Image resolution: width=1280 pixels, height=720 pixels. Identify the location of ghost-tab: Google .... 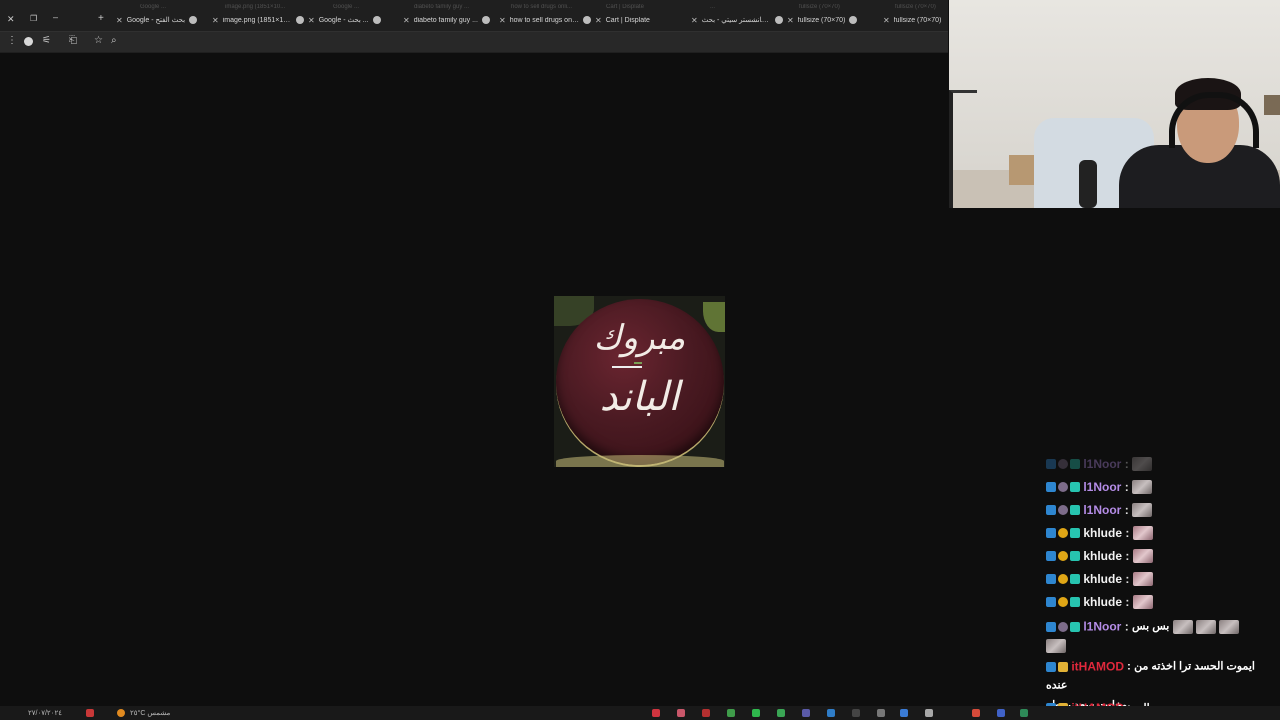
(153, 7).